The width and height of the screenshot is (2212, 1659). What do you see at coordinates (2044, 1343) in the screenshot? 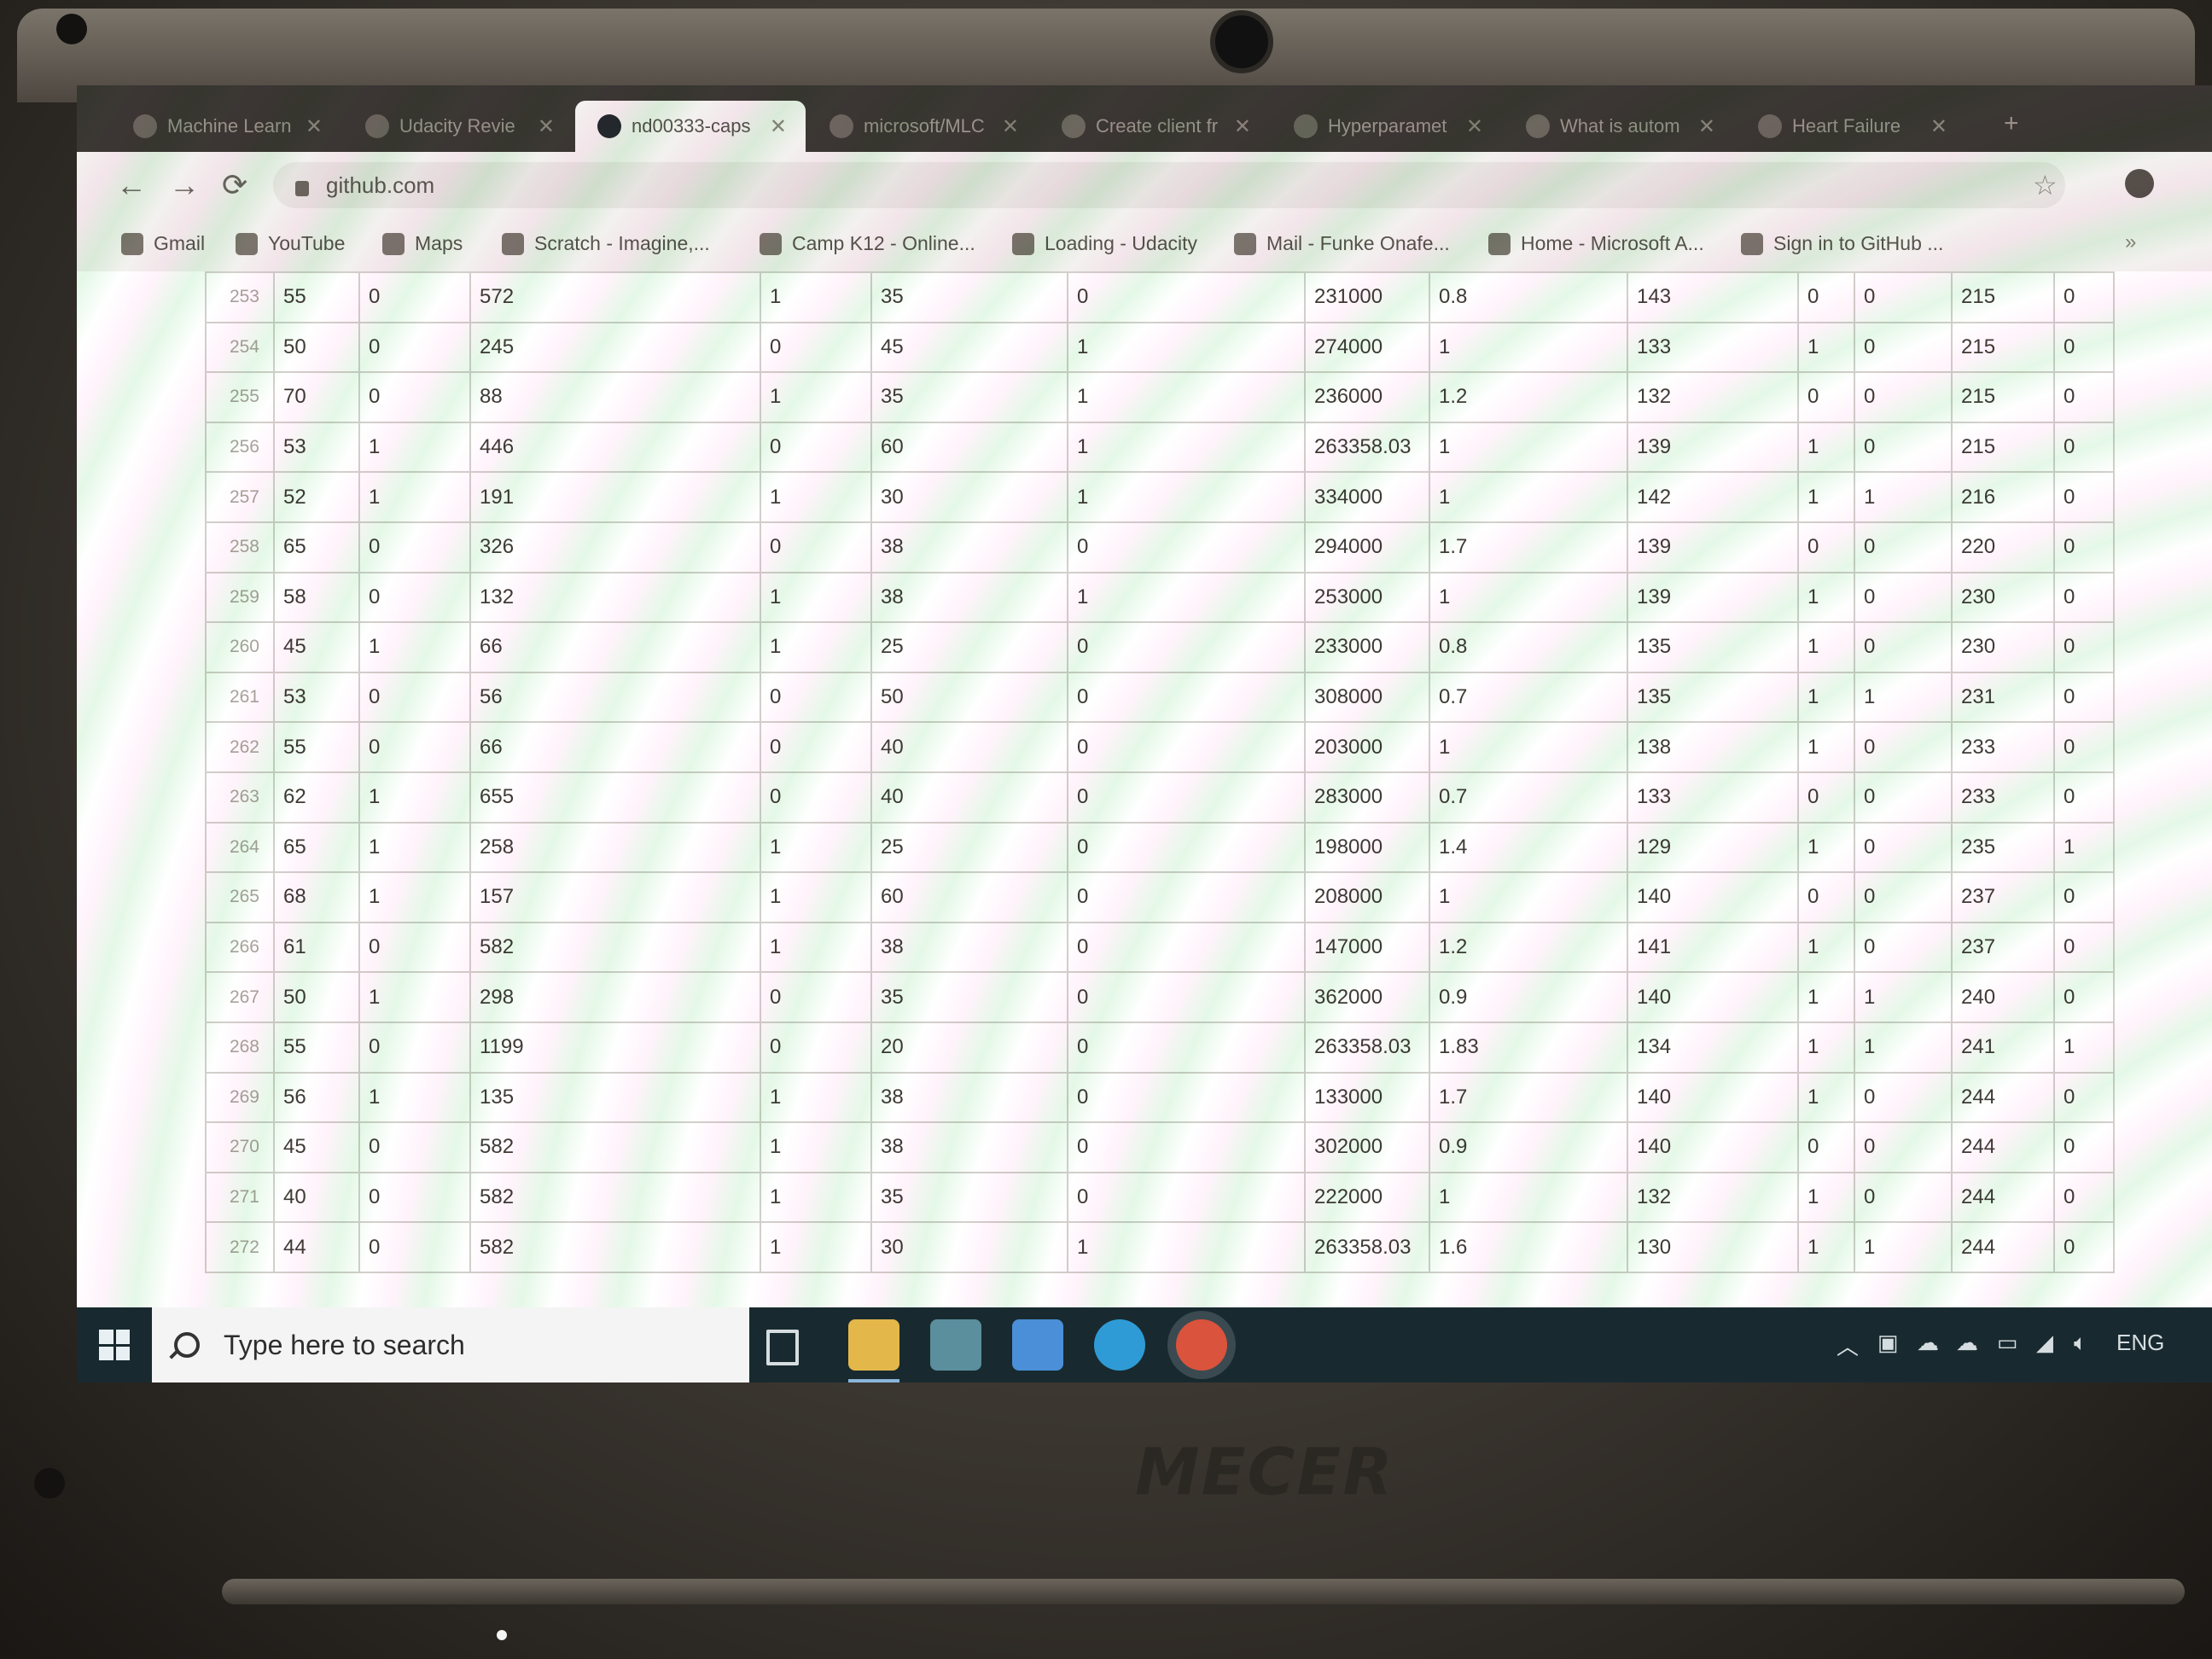
I see `wifi-icon: ◢` at bounding box center [2044, 1343].